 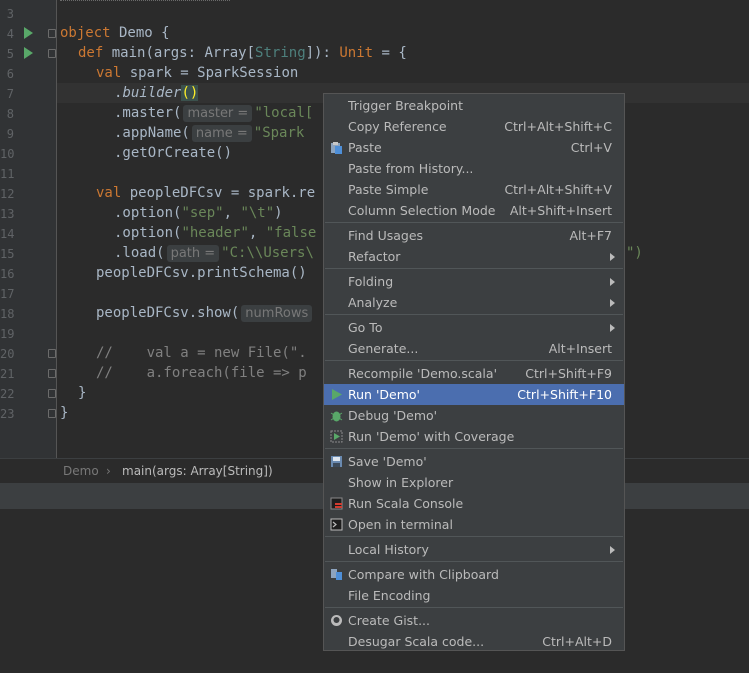 What do you see at coordinates (7, 314) in the screenshot?
I see `line-number: 18` at bounding box center [7, 314].